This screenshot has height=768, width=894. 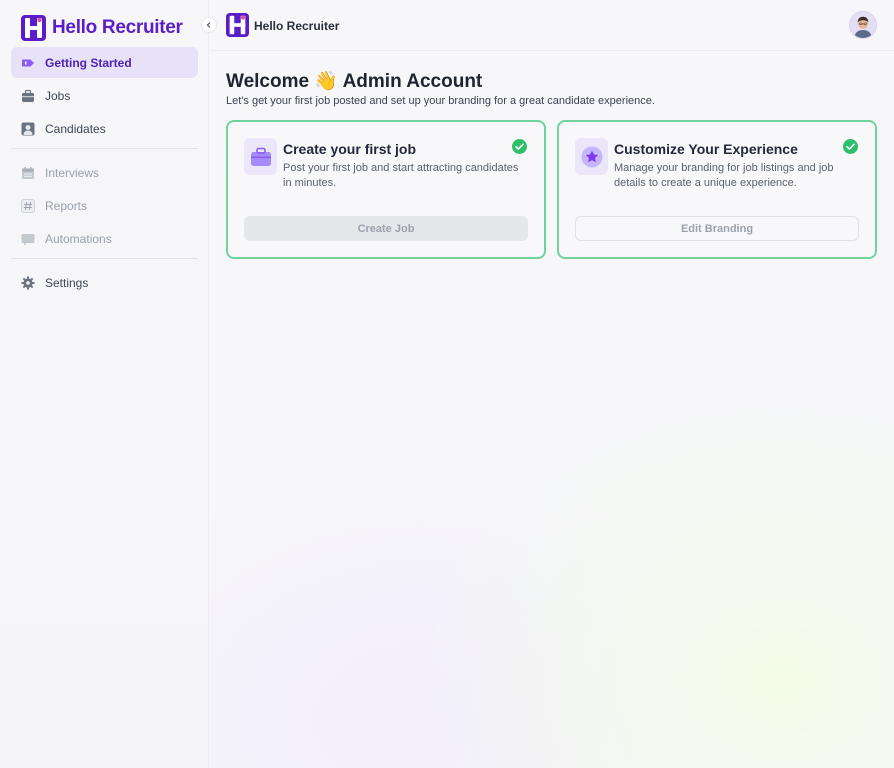 I want to click on header-logo-icon, so click(x=237, y=25).